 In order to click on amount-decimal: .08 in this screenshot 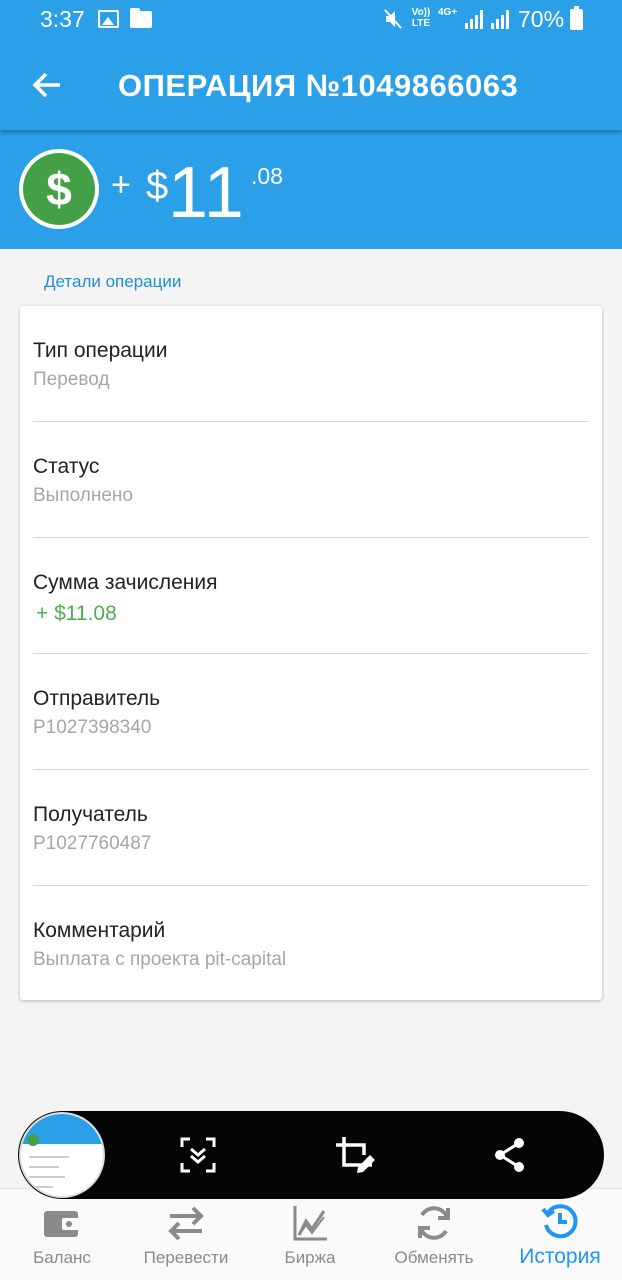, I will do `click(267, 176)`.